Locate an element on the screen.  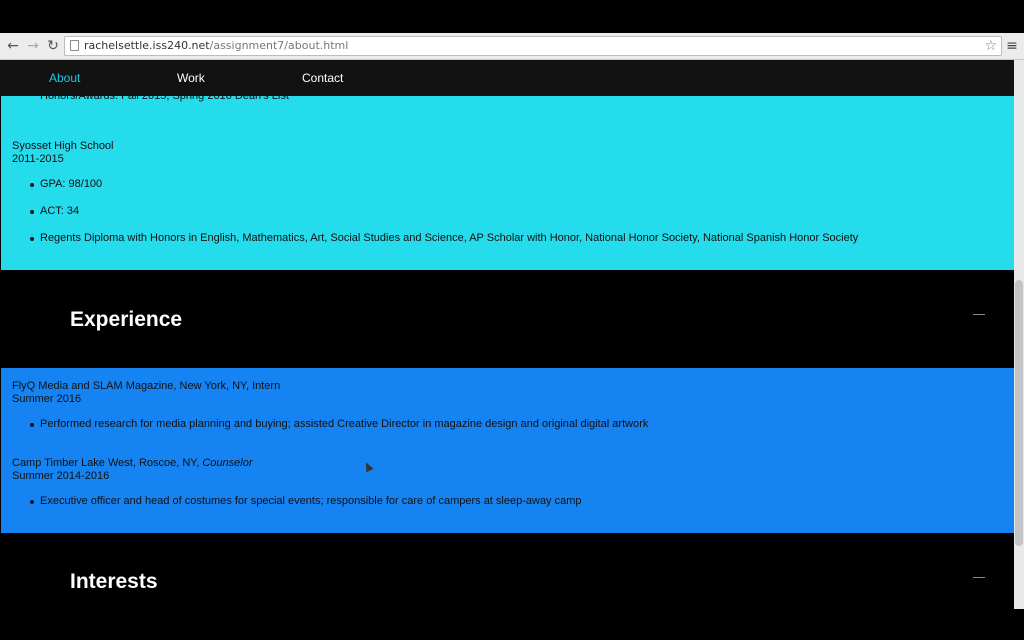
list-item-act: ACT: 34 is located at coordinates (60, 211).